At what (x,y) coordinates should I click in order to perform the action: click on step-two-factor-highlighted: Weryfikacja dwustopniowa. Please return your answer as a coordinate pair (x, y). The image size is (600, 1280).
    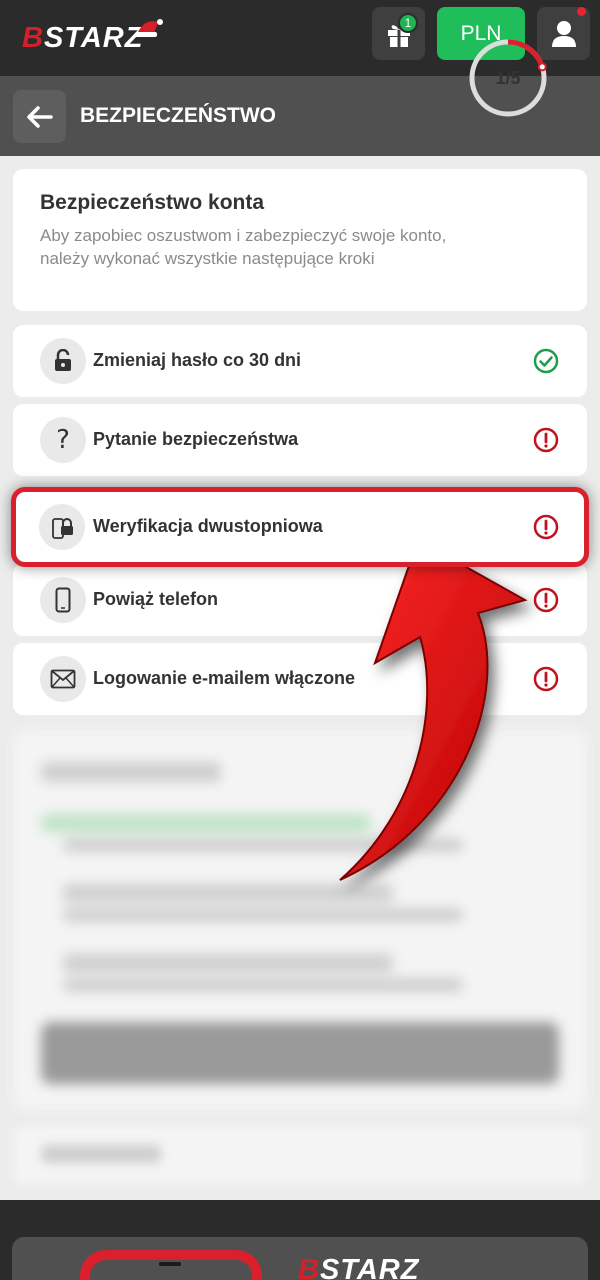
    Looking at the image, I should click on (300, 527).